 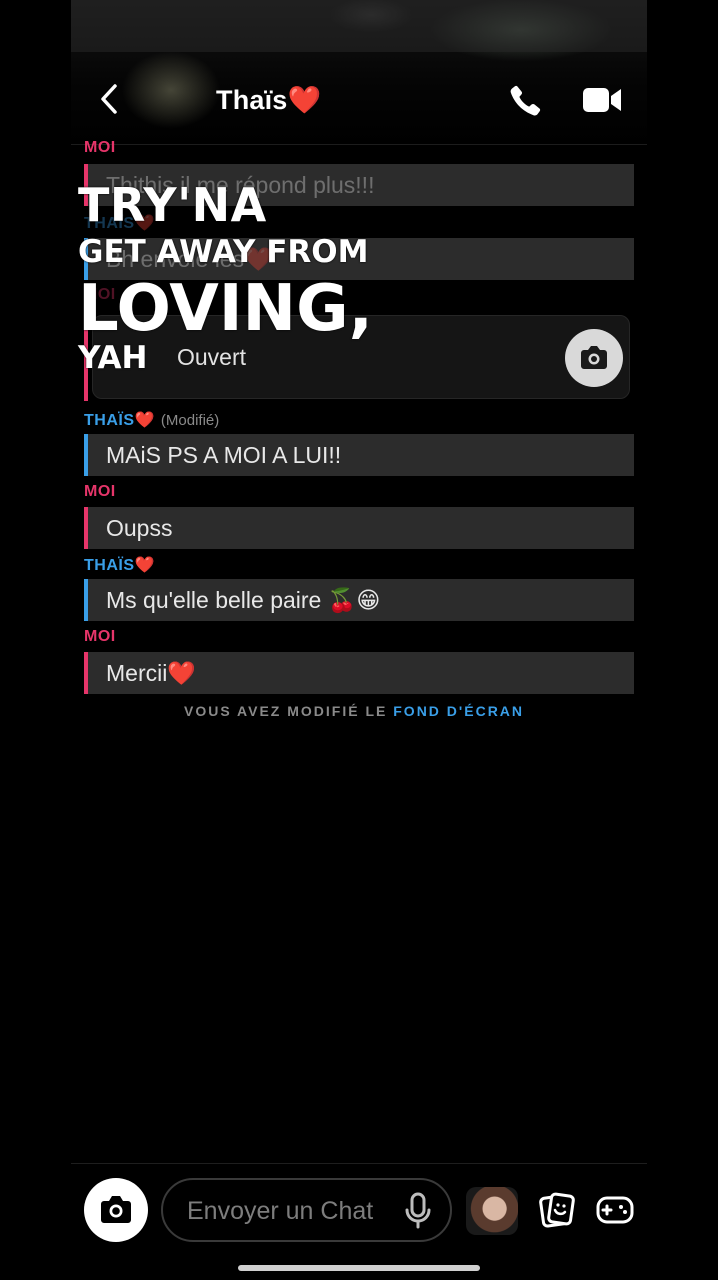 What do you see at coordinates (359, 673) in the screenshot?
I see `message-bubble: Mercii❤️` at bounding box center [359, 673].